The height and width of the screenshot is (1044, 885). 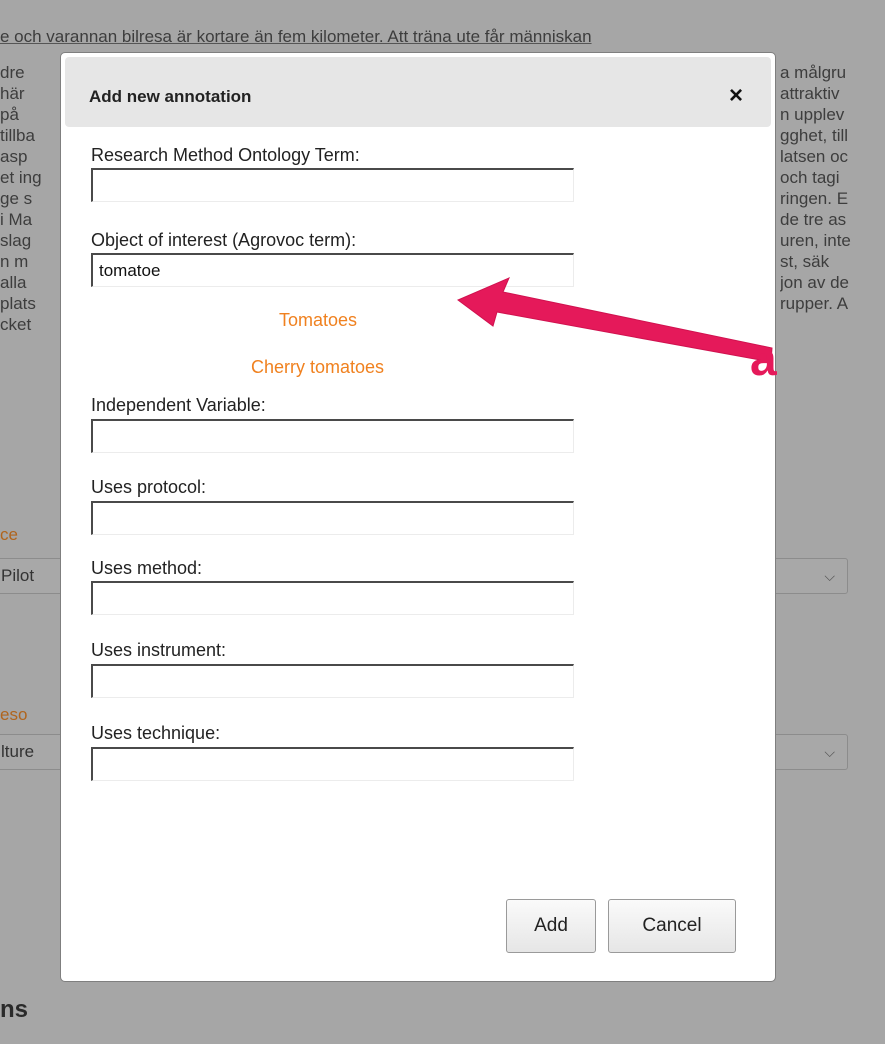 What do you see at coordinates (332, 270) in the screenshot?
I see `object-of-interest-input` at bounding box center [332, 270].